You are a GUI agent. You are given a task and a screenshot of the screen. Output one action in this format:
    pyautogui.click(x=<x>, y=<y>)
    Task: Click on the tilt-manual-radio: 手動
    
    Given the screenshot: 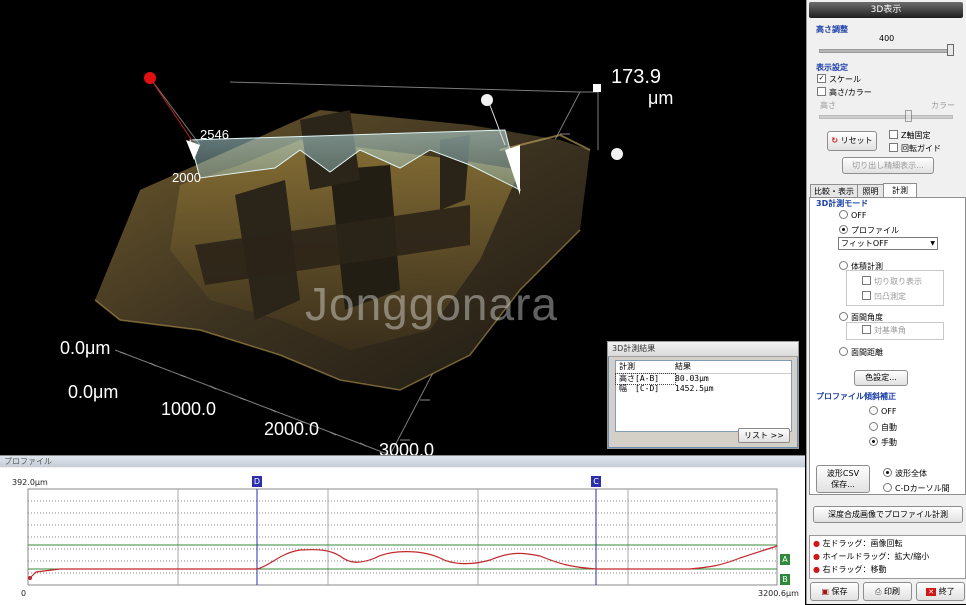 What is the action you would take?
    pyautogui.click(x=883, y=442)
    